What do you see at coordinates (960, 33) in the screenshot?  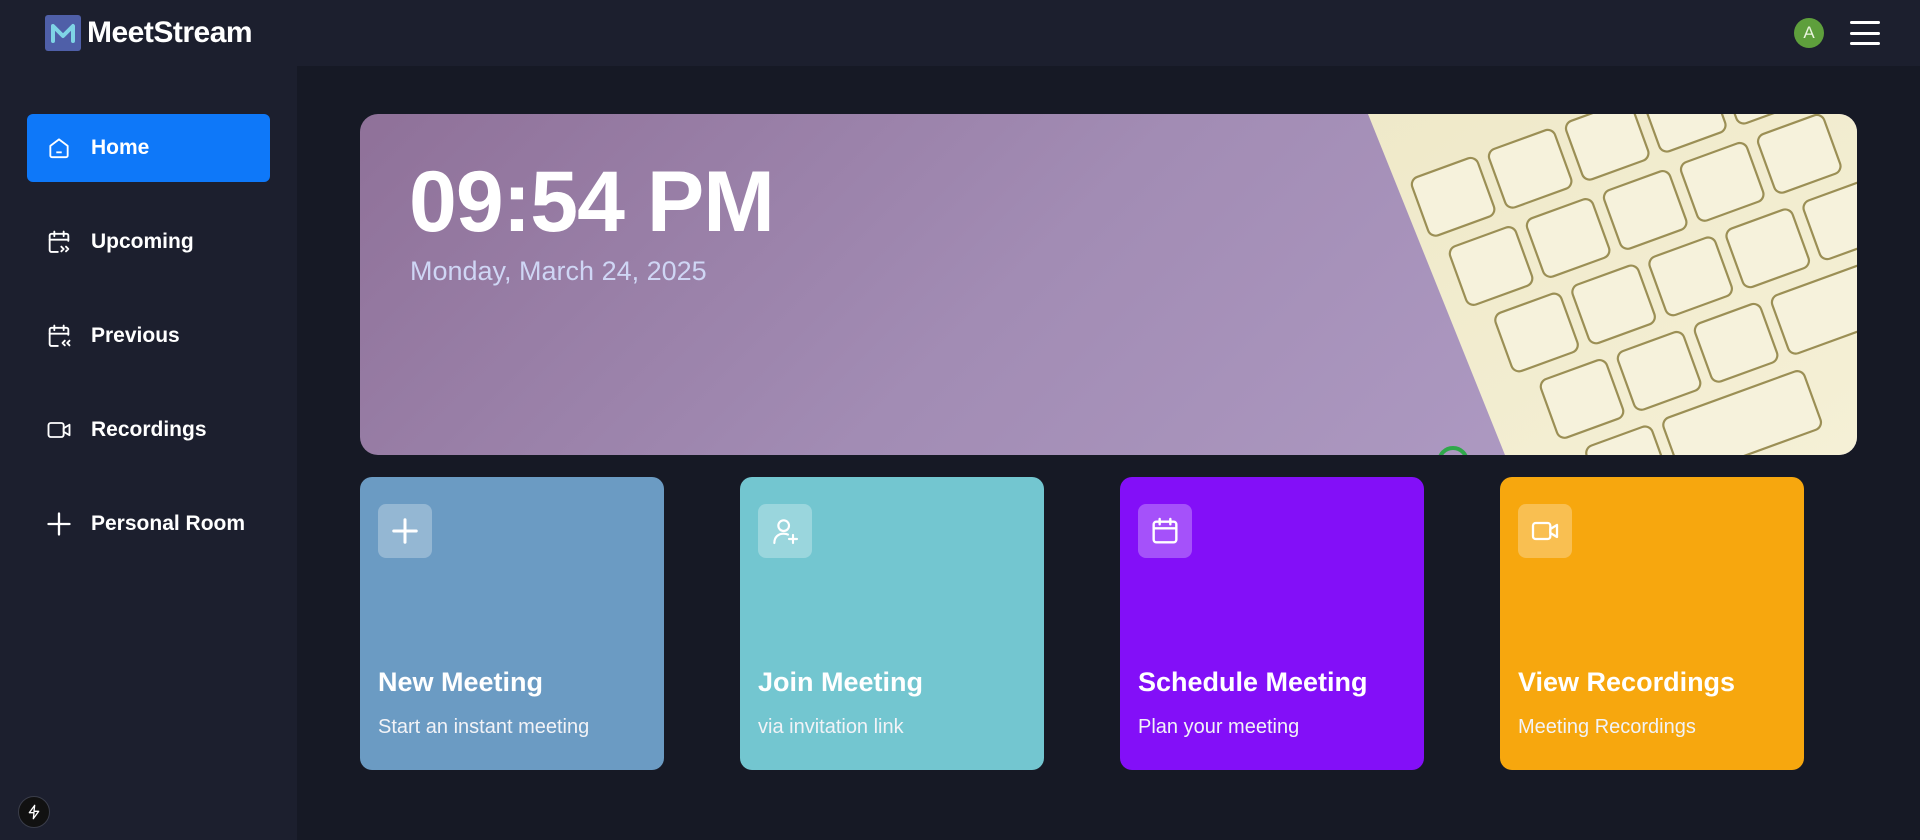 I see `top-bar: MeetStream A` at bounding box center [960, 33].